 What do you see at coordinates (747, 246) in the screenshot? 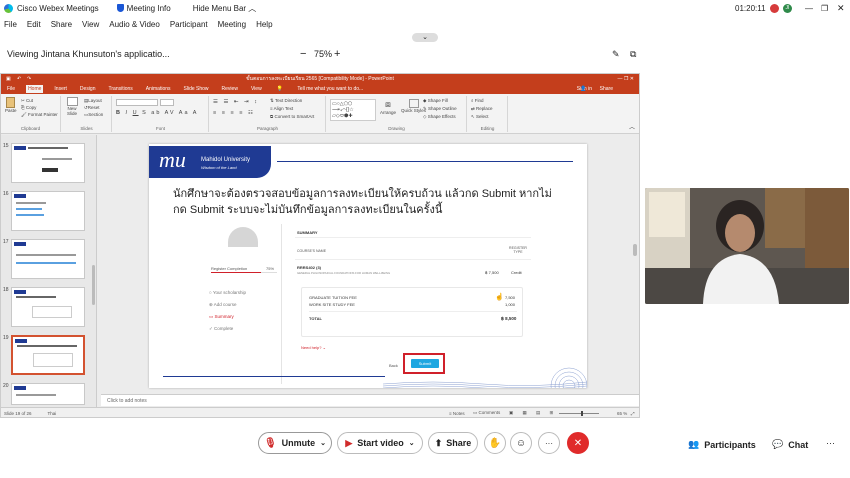
I see `participant-video` at bounding box center [747, 246].